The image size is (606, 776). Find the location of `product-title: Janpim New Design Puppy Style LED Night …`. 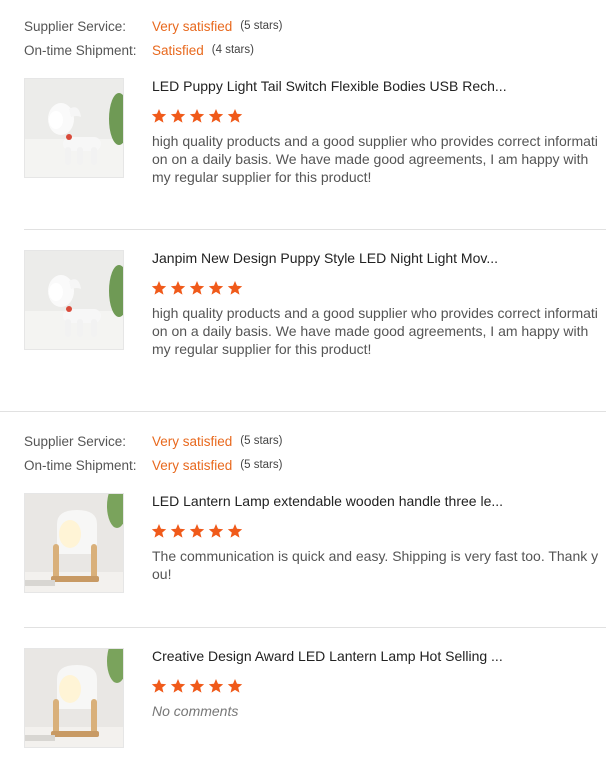

product-title: Janpim New Design Puppy Style LED Night … is located at coordinates (325, 258).